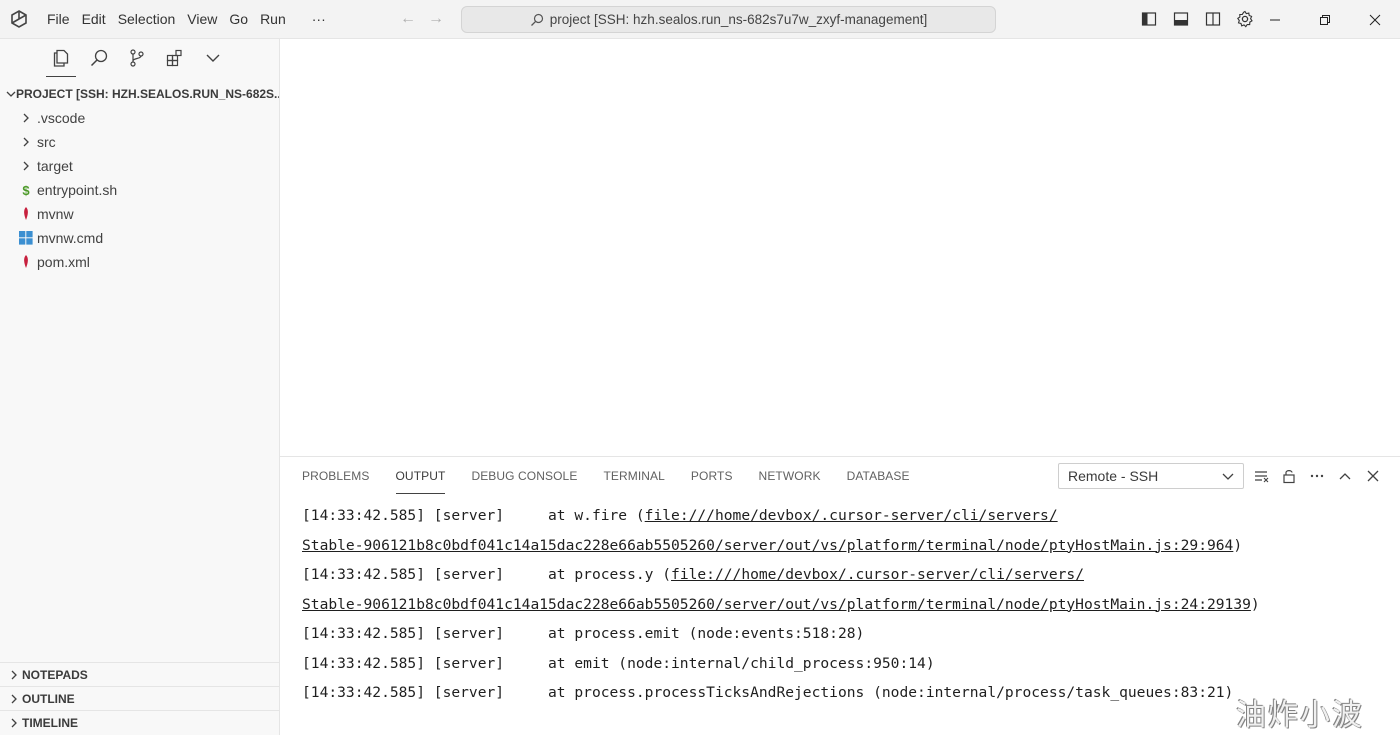 The height and width of the screenshot is (735, 1400). What do you see at coordinates (77, 190) in the screenshot?
I see `tree-item-label: entrypoint.sh` at bounding box center [77, 190].